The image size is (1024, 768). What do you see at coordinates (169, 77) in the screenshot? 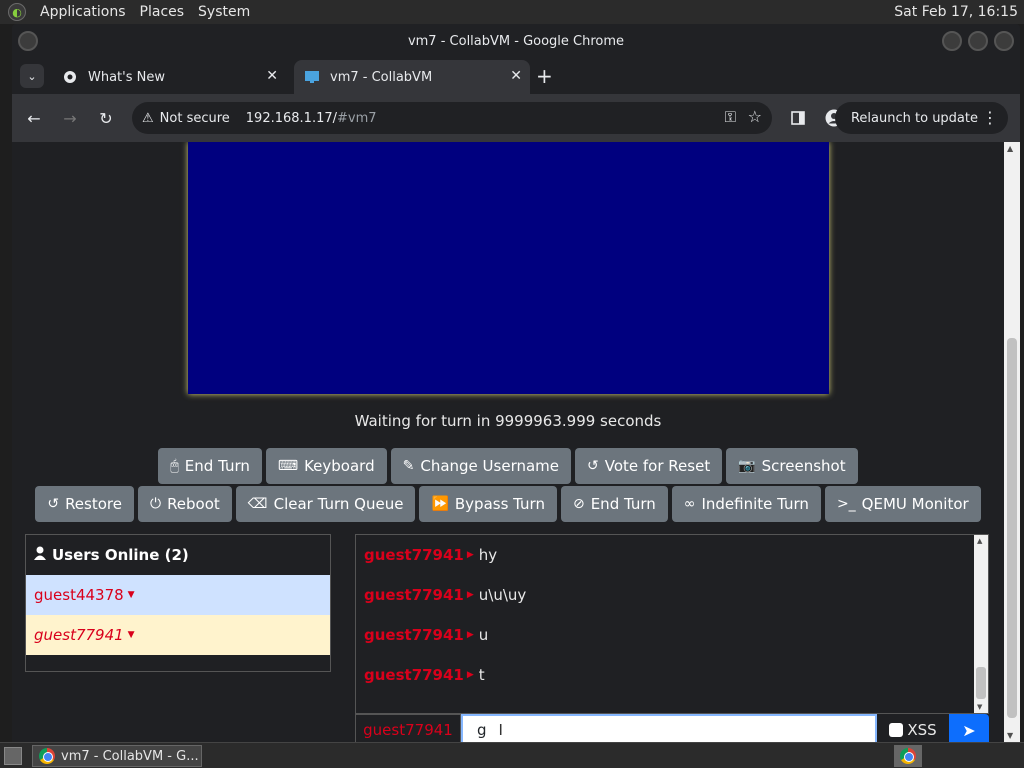
I see `tab-whats-new: What's New ✕` at bounding box center [169, 77].